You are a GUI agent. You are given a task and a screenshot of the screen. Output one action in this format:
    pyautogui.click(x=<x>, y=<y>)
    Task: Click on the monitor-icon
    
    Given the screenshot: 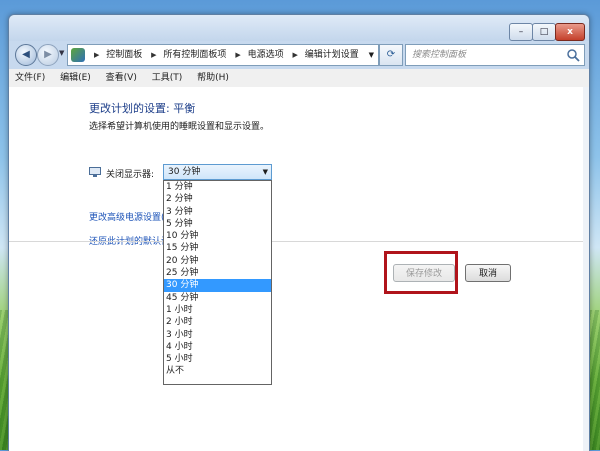 What is the action you would take?
    pyautogui.click(x=95, y=172)
    